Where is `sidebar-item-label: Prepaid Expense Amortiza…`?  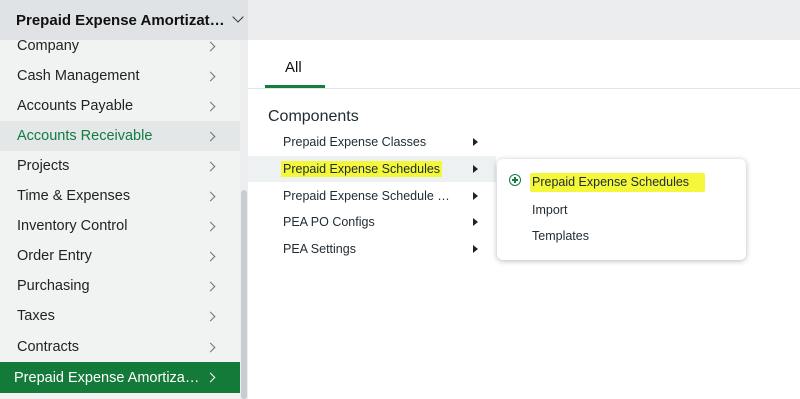 sidebar-item-label: Prepaid Expense Amortiza… is located at coordinates (107, 377).